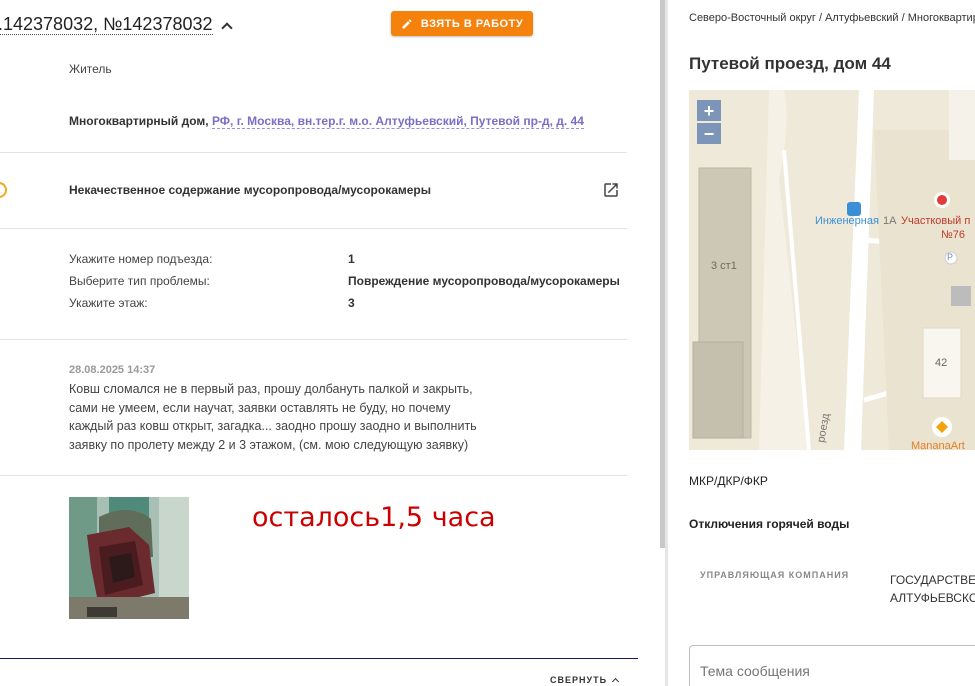  What do you see at coordinates (775, 575) in the screenshot?
I see `management-company-label: УПРАВЛЯЮЩАЯ КОМПАНИЯ` at bounding box center [775, 575].